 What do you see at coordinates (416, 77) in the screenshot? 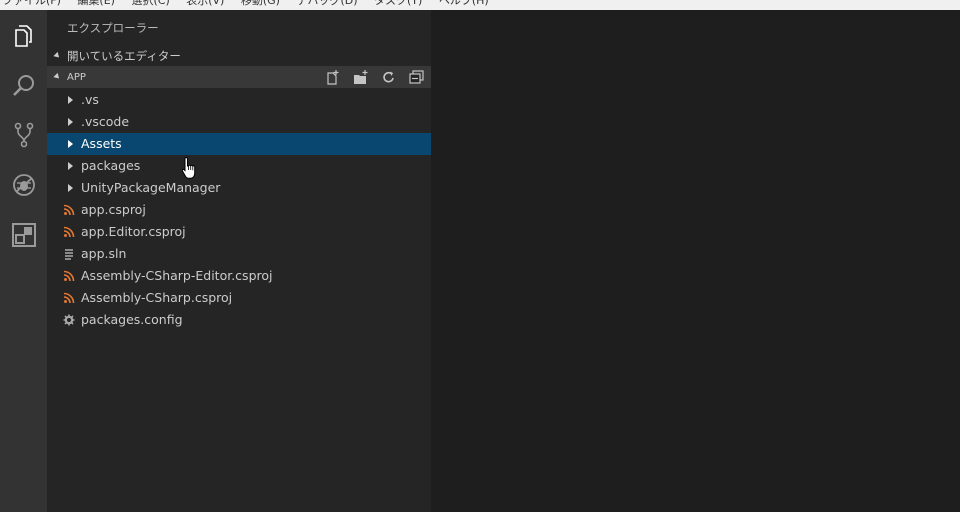
I see `collapse-all-icon` at bounding box center [416, 77].